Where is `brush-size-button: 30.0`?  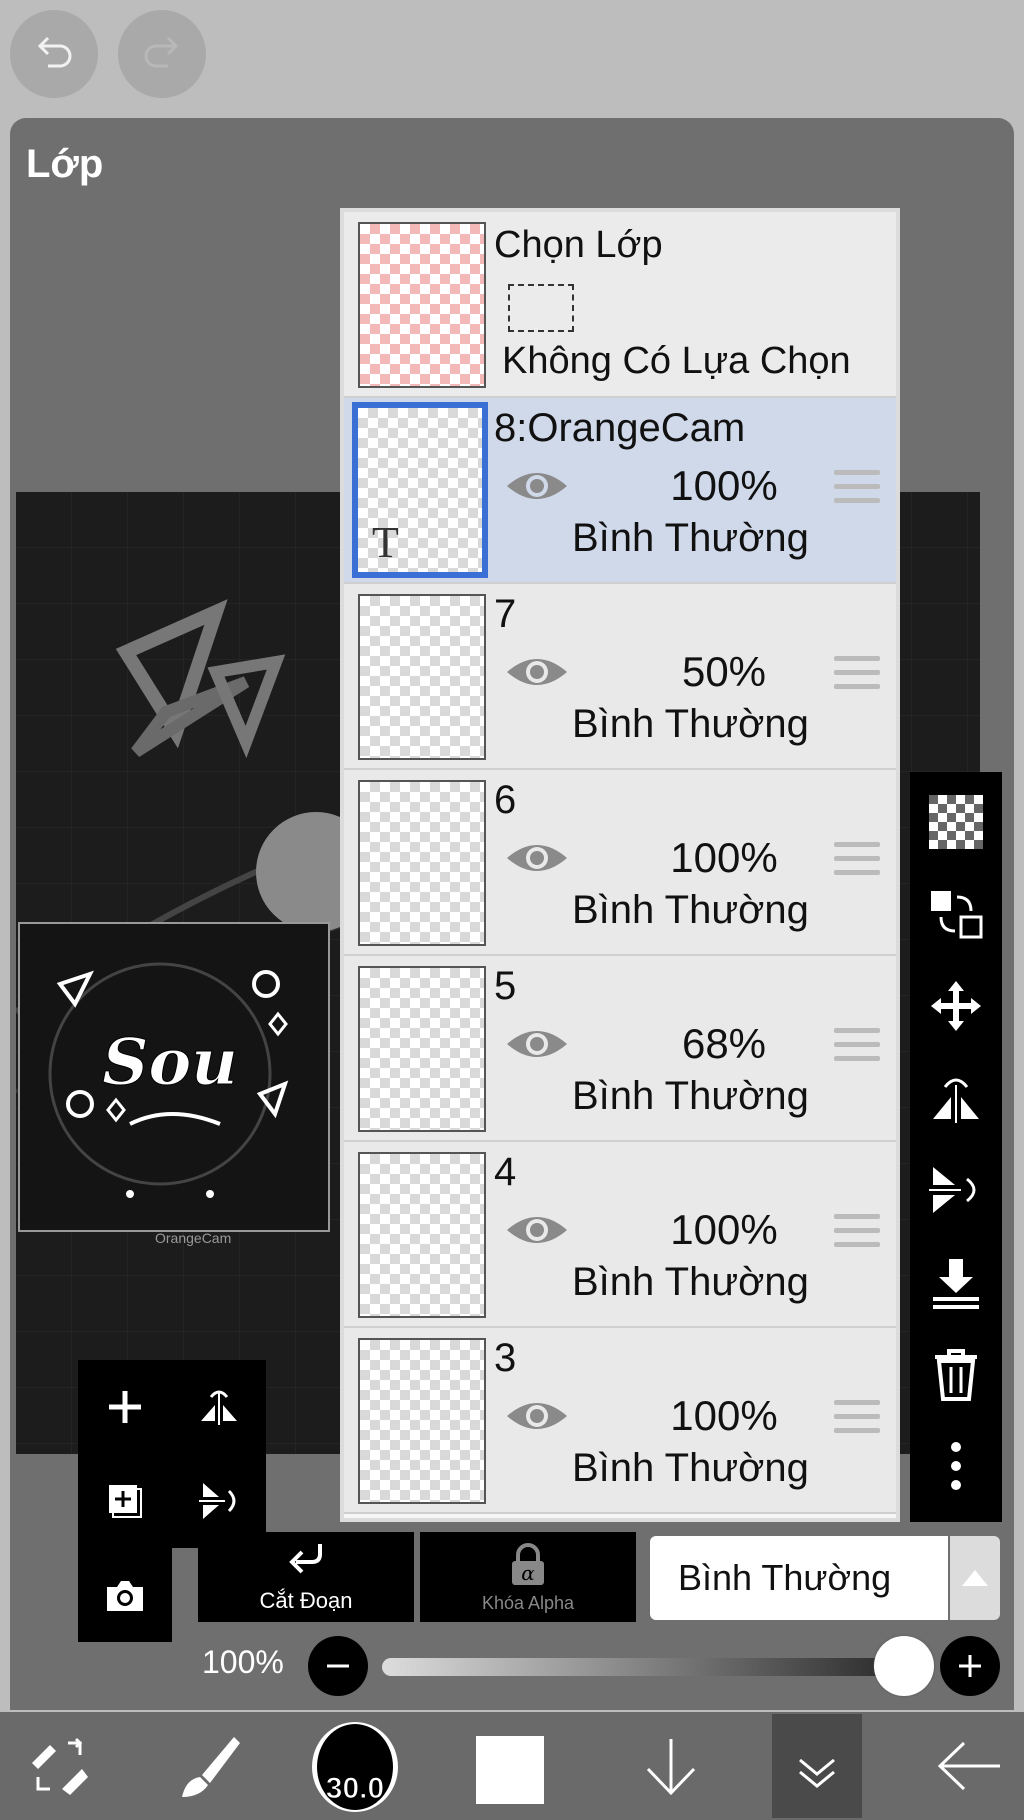
brush-size-button: 30.0 is located at coordinates (355, 1767).